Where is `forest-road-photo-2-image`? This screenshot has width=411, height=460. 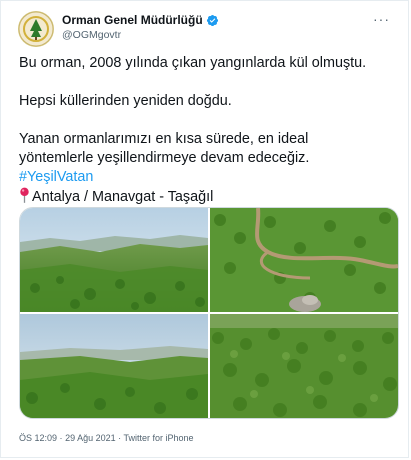
forest-road-photo-2-image is located at coordinates (304, 260).